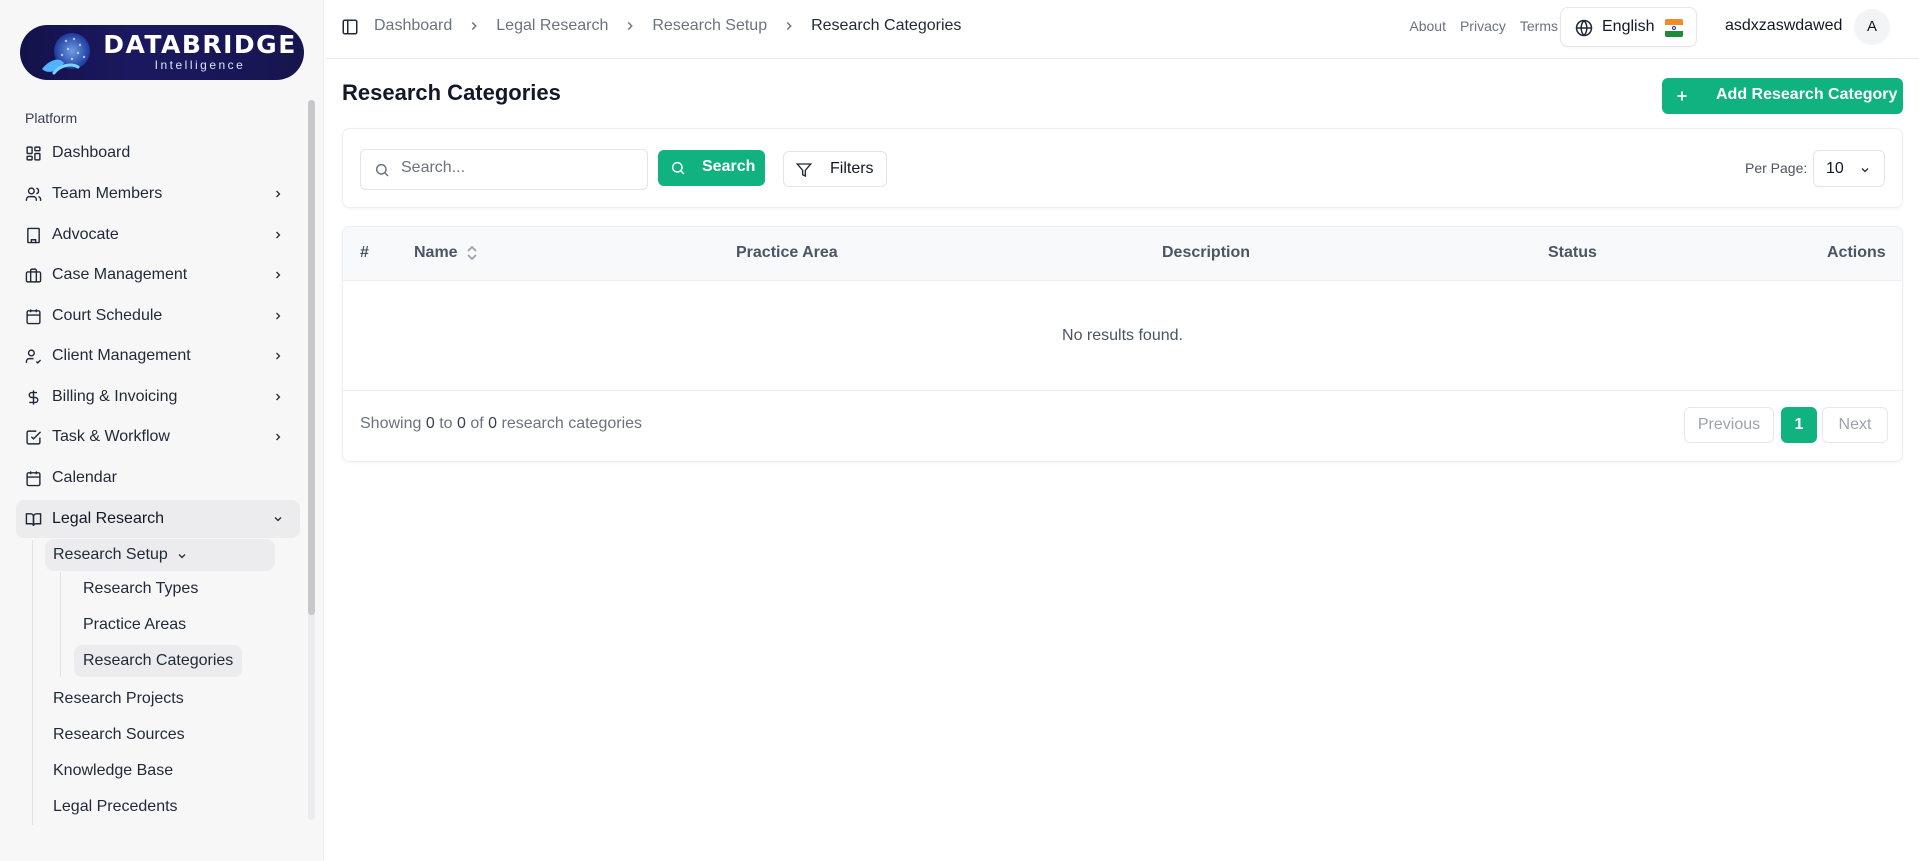  I want to click on sidebar-item-task-workflow: Task & Workflow, so click(158, 437).